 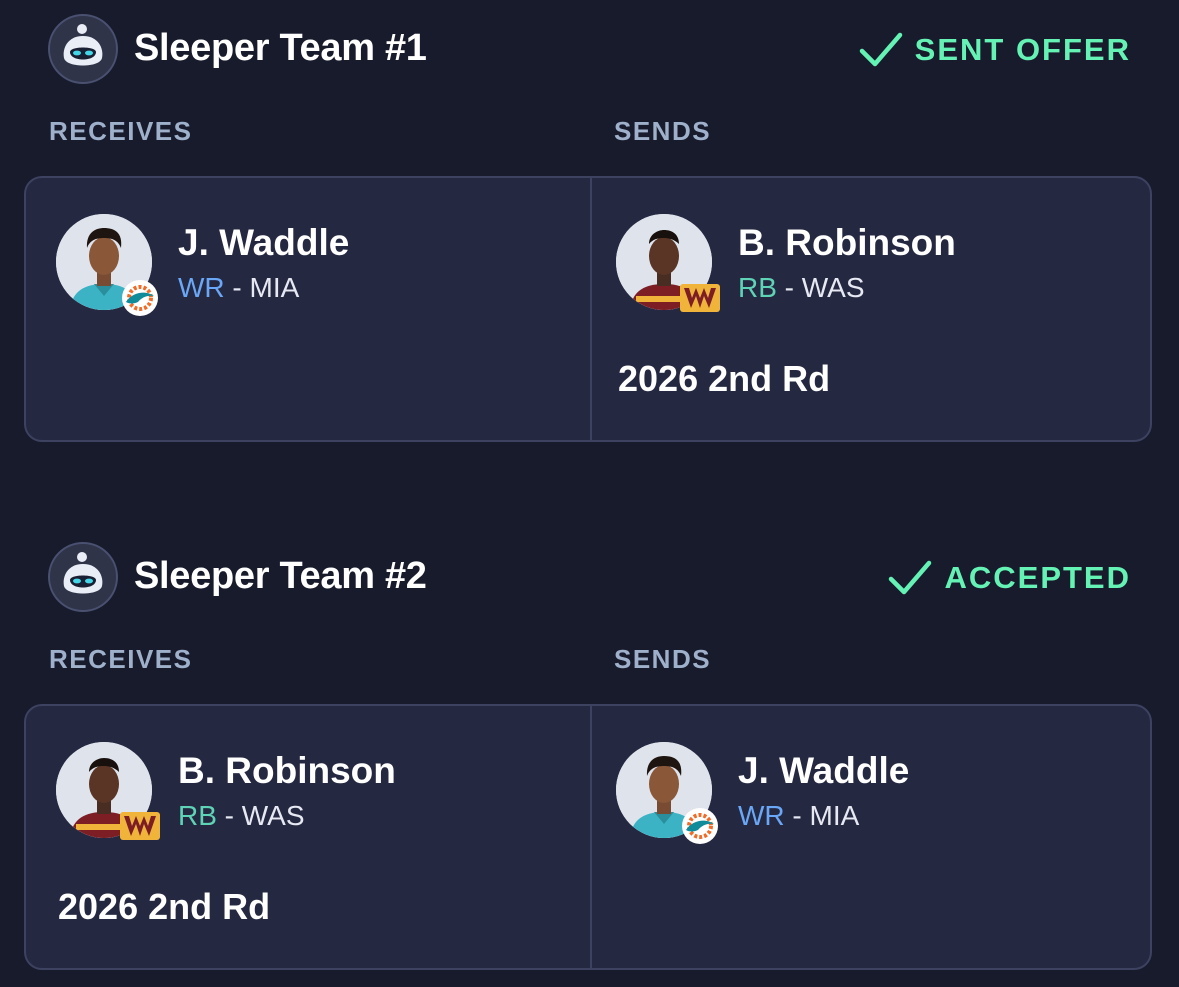 What do you see at coordinates (589, 578) in the screenshot?
I see `team-header: Sleeper Team #2 ACCEPTED` at bounding box center [589, 578].